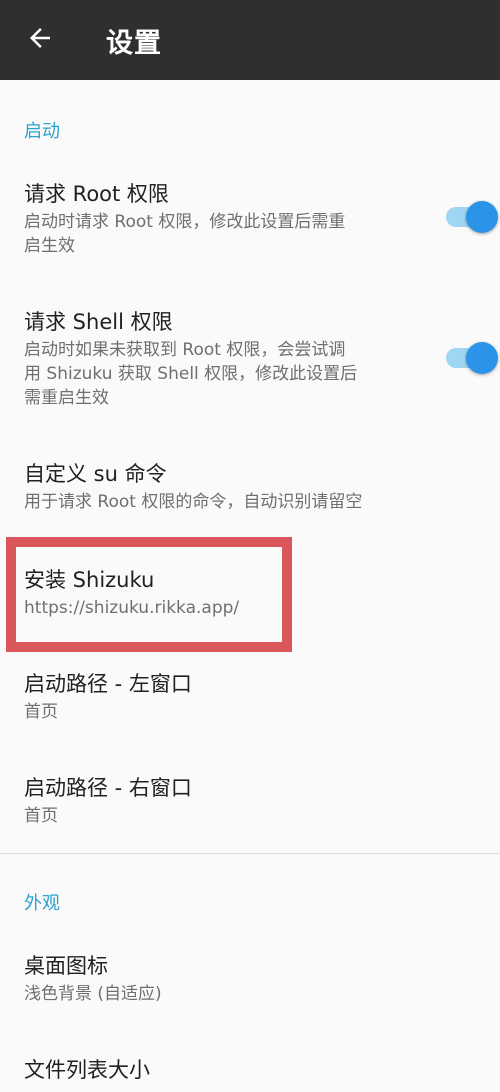 The width and height of the screenshot is (500, 1092). What do you see at coordinates (66, 966) in the screenshot?
I see `setting-title: 桌面图标` at bounding box center [66, 966].